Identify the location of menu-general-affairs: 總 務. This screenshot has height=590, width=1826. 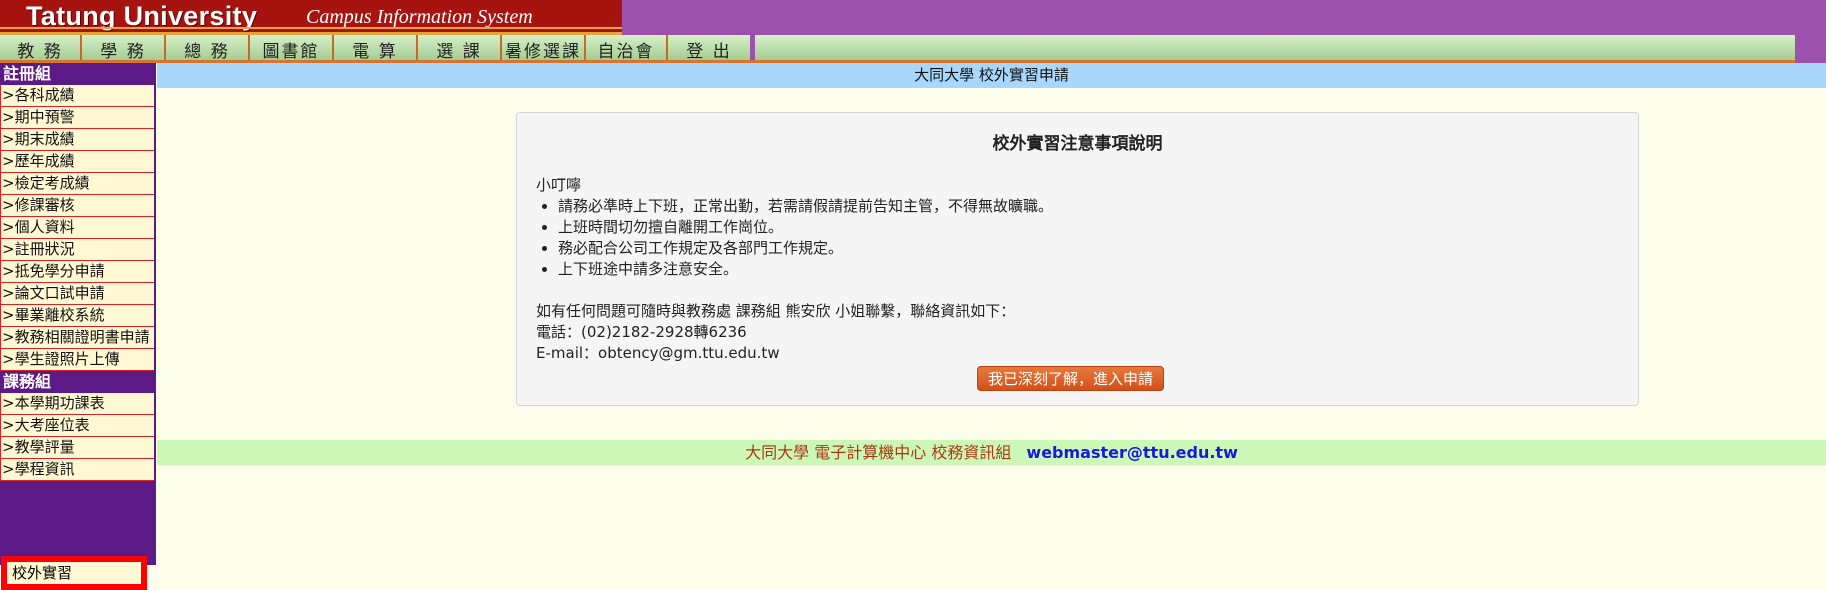
(208, 49).